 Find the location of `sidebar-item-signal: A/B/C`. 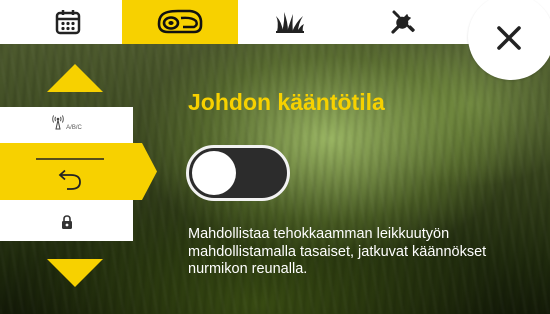

sidebar-item-signal: A/B/C is located at coordinates (66, 124).